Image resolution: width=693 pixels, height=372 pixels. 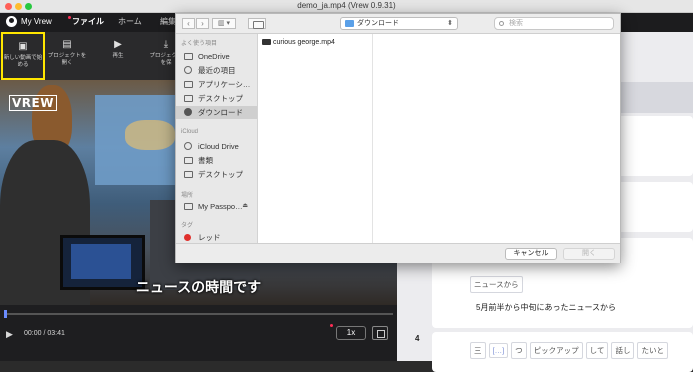 I want to click on word-chip: 三, so click(x=478, y=350).